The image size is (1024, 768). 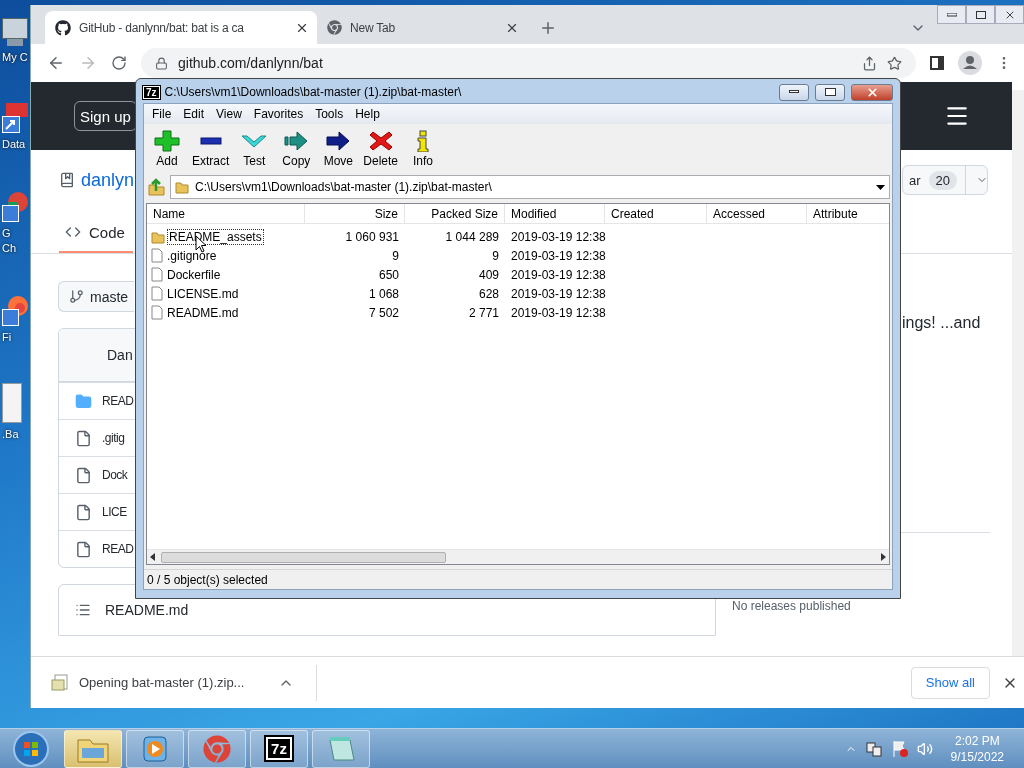 What do you see at coordinates (945, 180) in the screenshot?
I see `star-button: ar 20` at bounding box center [945, 180].